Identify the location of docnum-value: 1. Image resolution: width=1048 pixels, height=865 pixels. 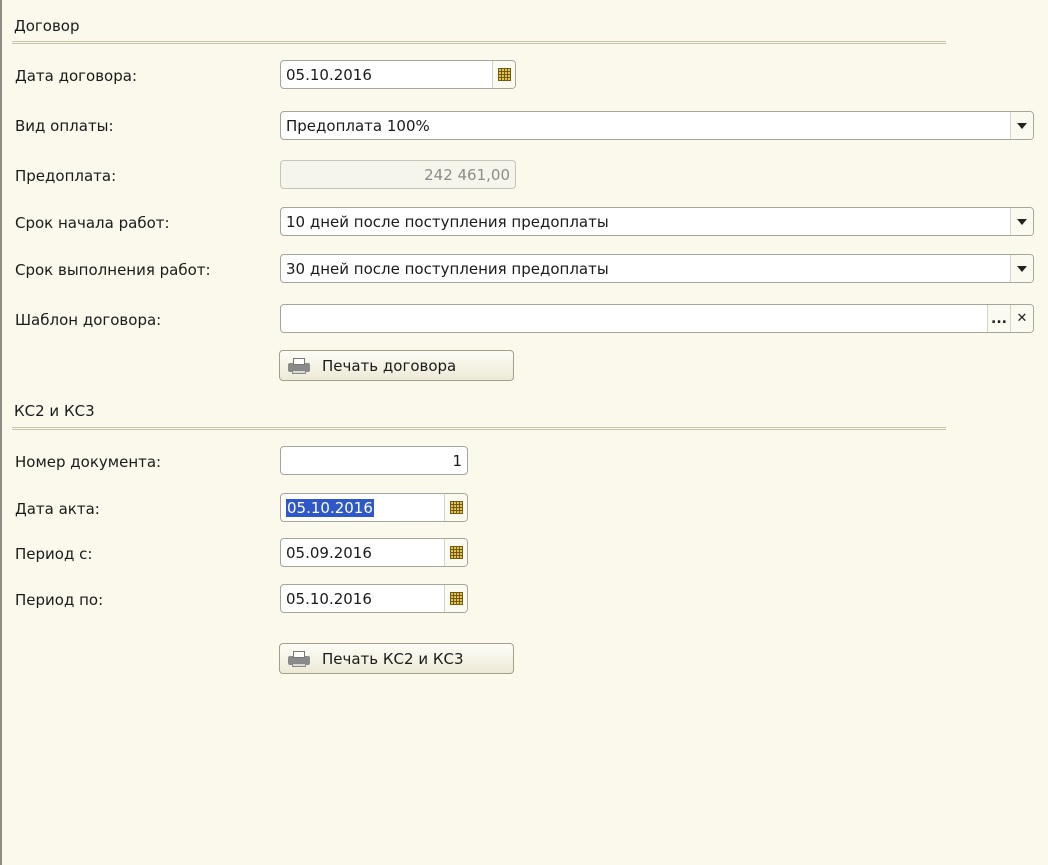
(457, 460).